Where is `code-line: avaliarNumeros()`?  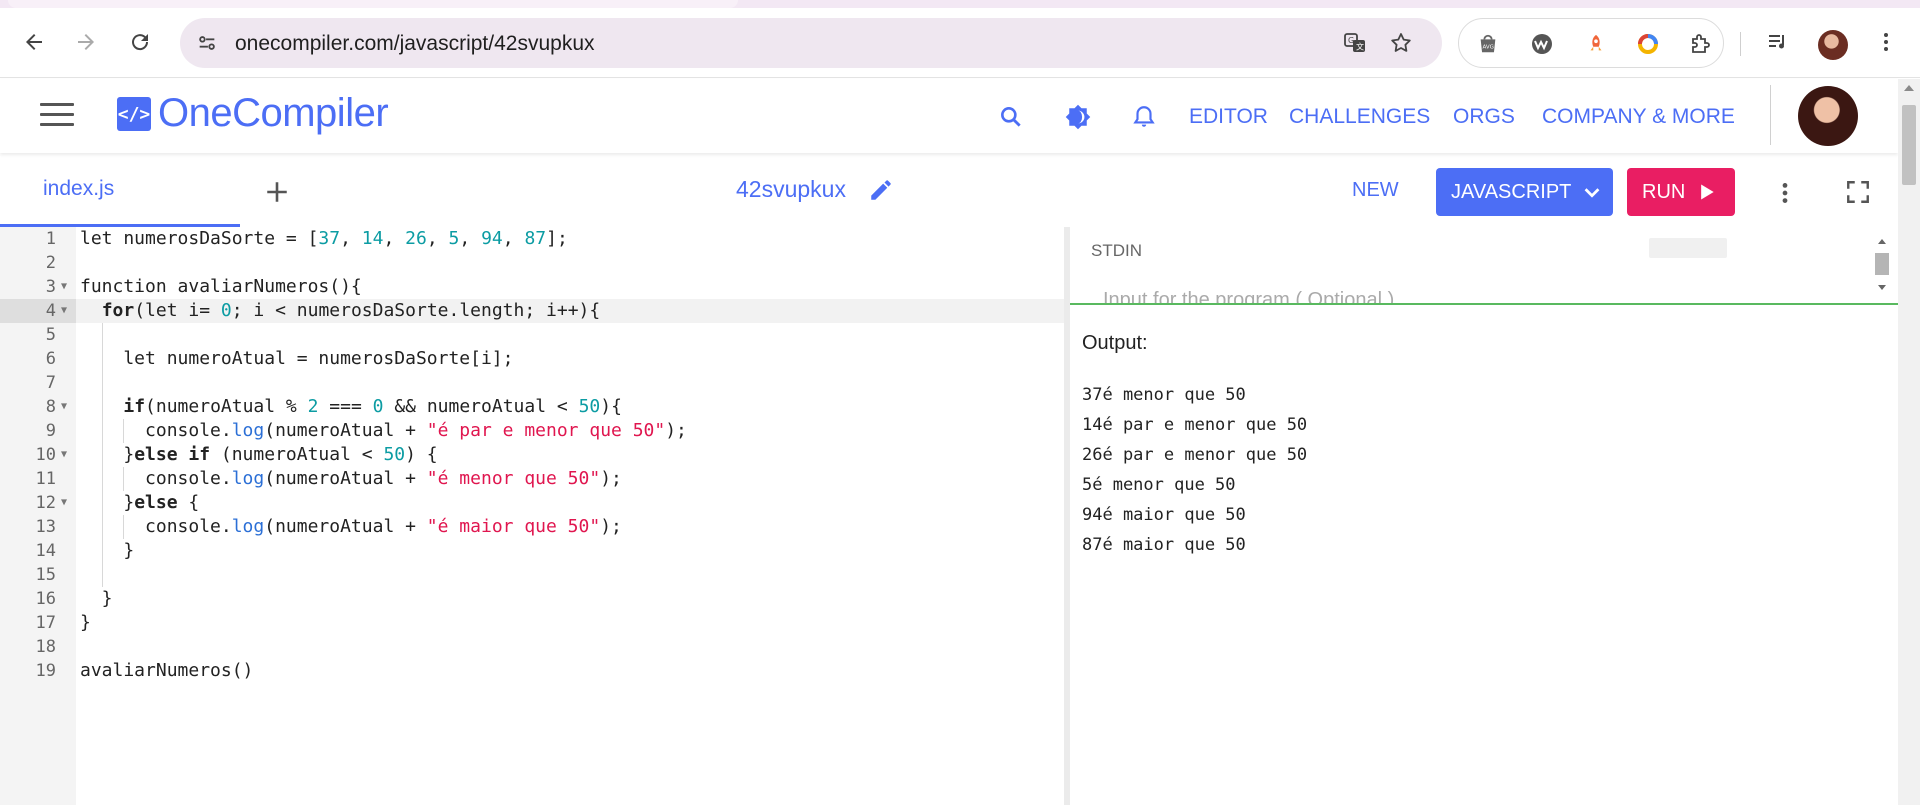 code-line: avaliarNumeros() is located at coordinates (167, 670).